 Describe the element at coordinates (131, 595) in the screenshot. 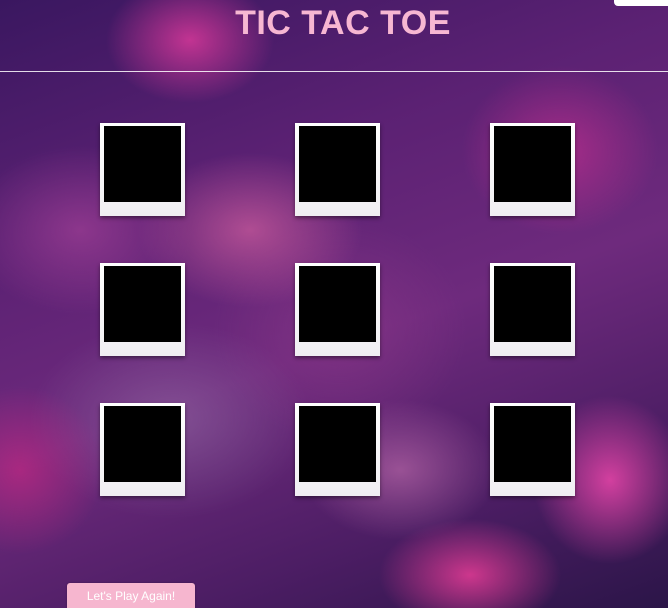

I see `play-again-button: Let's Play Again!` at that location.